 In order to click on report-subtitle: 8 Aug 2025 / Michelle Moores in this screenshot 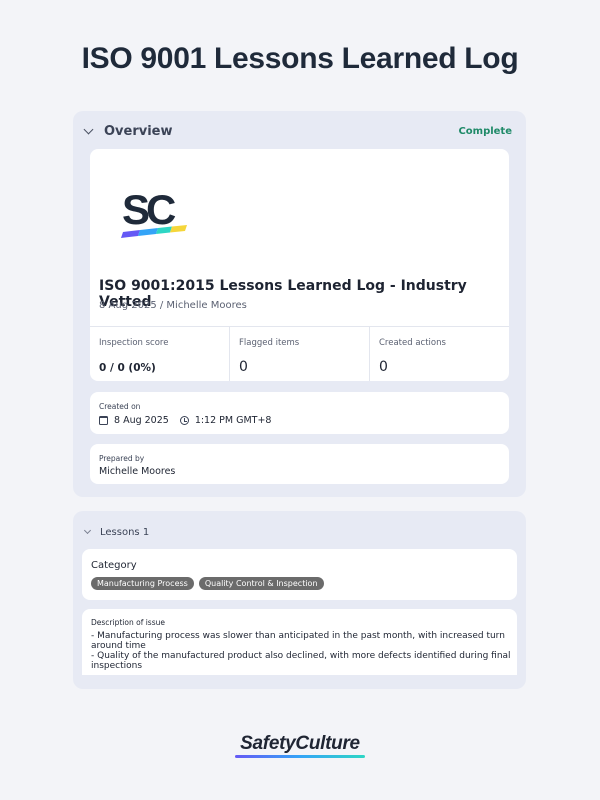, I will do `click(173, 305)`.